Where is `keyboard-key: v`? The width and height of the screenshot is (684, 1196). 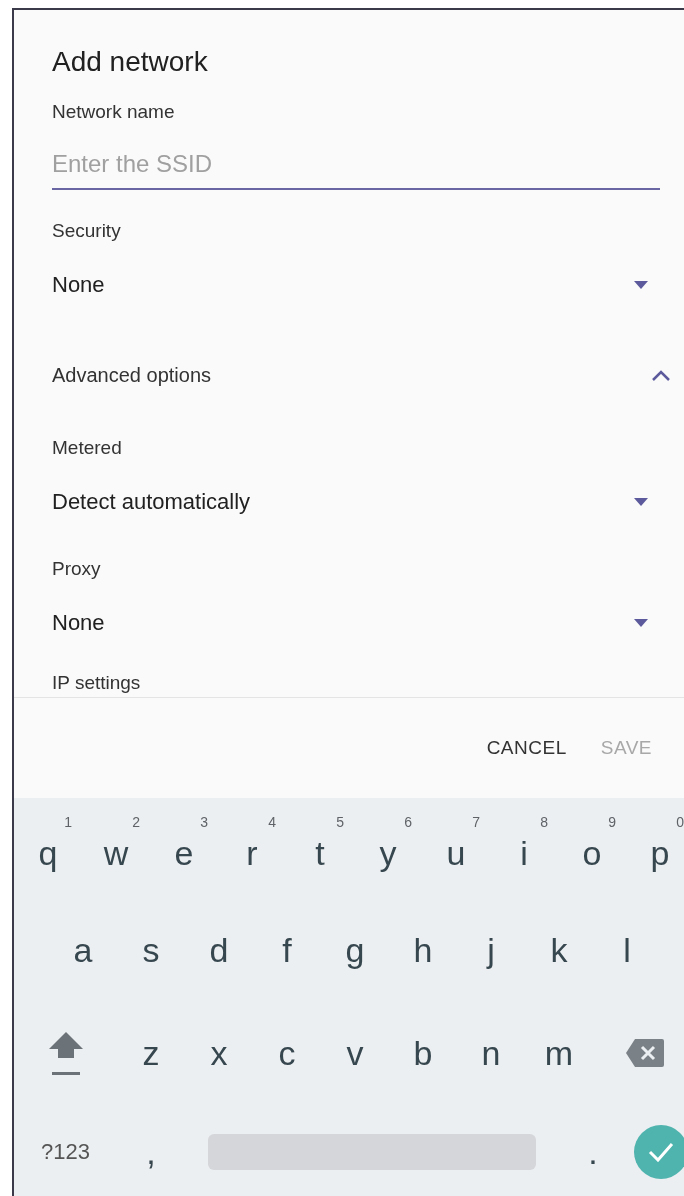 keyboard-key: v is located at coordinates (355, 1052).